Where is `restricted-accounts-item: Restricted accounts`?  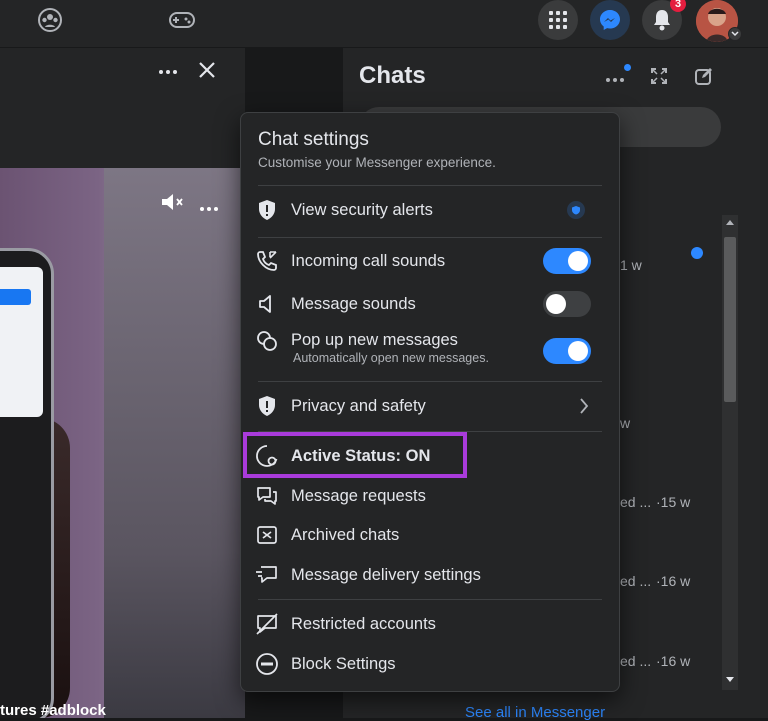 restricted-accounts-item: Restricted accounts is located at coordinates (430, 624).